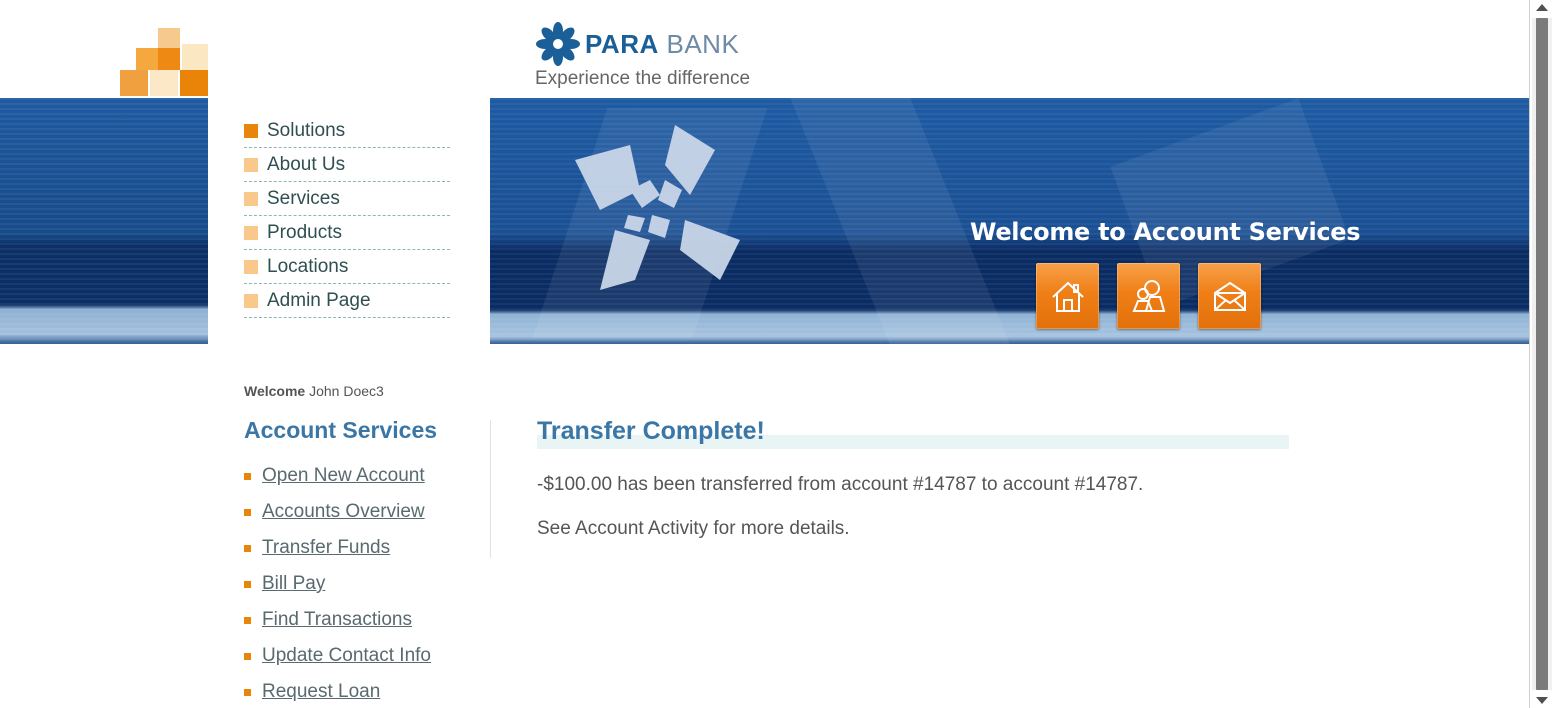 Image resolution: width=1554 pixels, height=708 pixels. What do you see at coordinates (1165, 232) in the screenshot?
I see `banner-title: Welcome to Account Services` at bounding box center [1165, 232].